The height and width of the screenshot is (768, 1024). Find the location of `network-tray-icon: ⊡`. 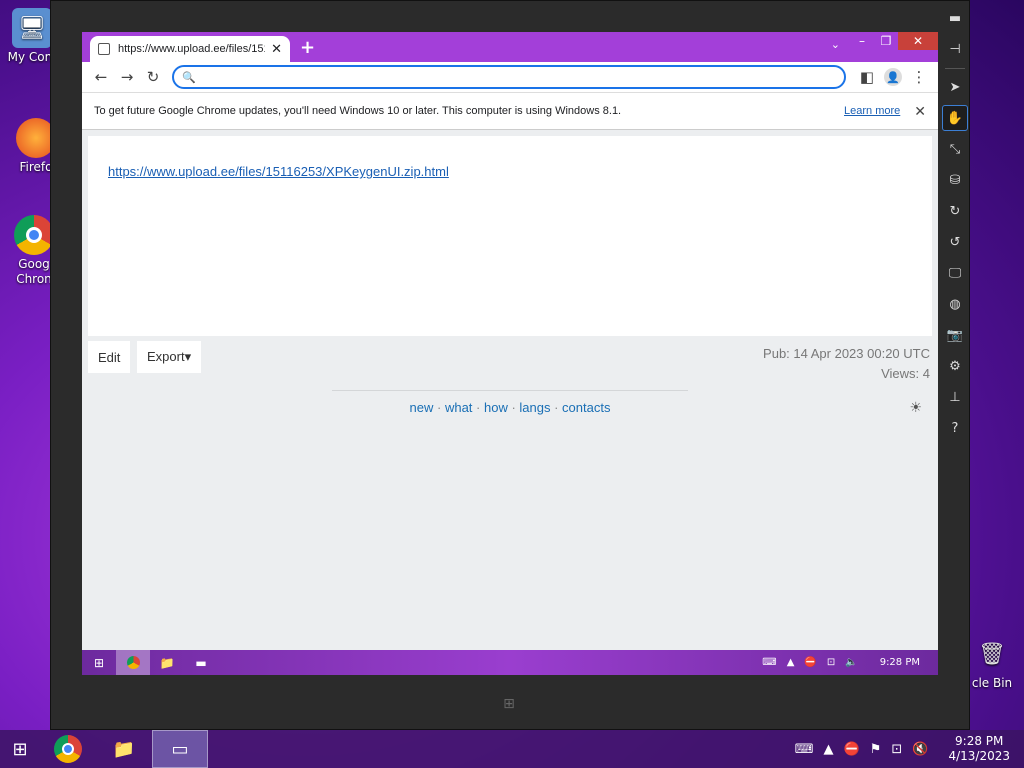

network-tray-icon: ⊡ is located at coordinates (831, 662).